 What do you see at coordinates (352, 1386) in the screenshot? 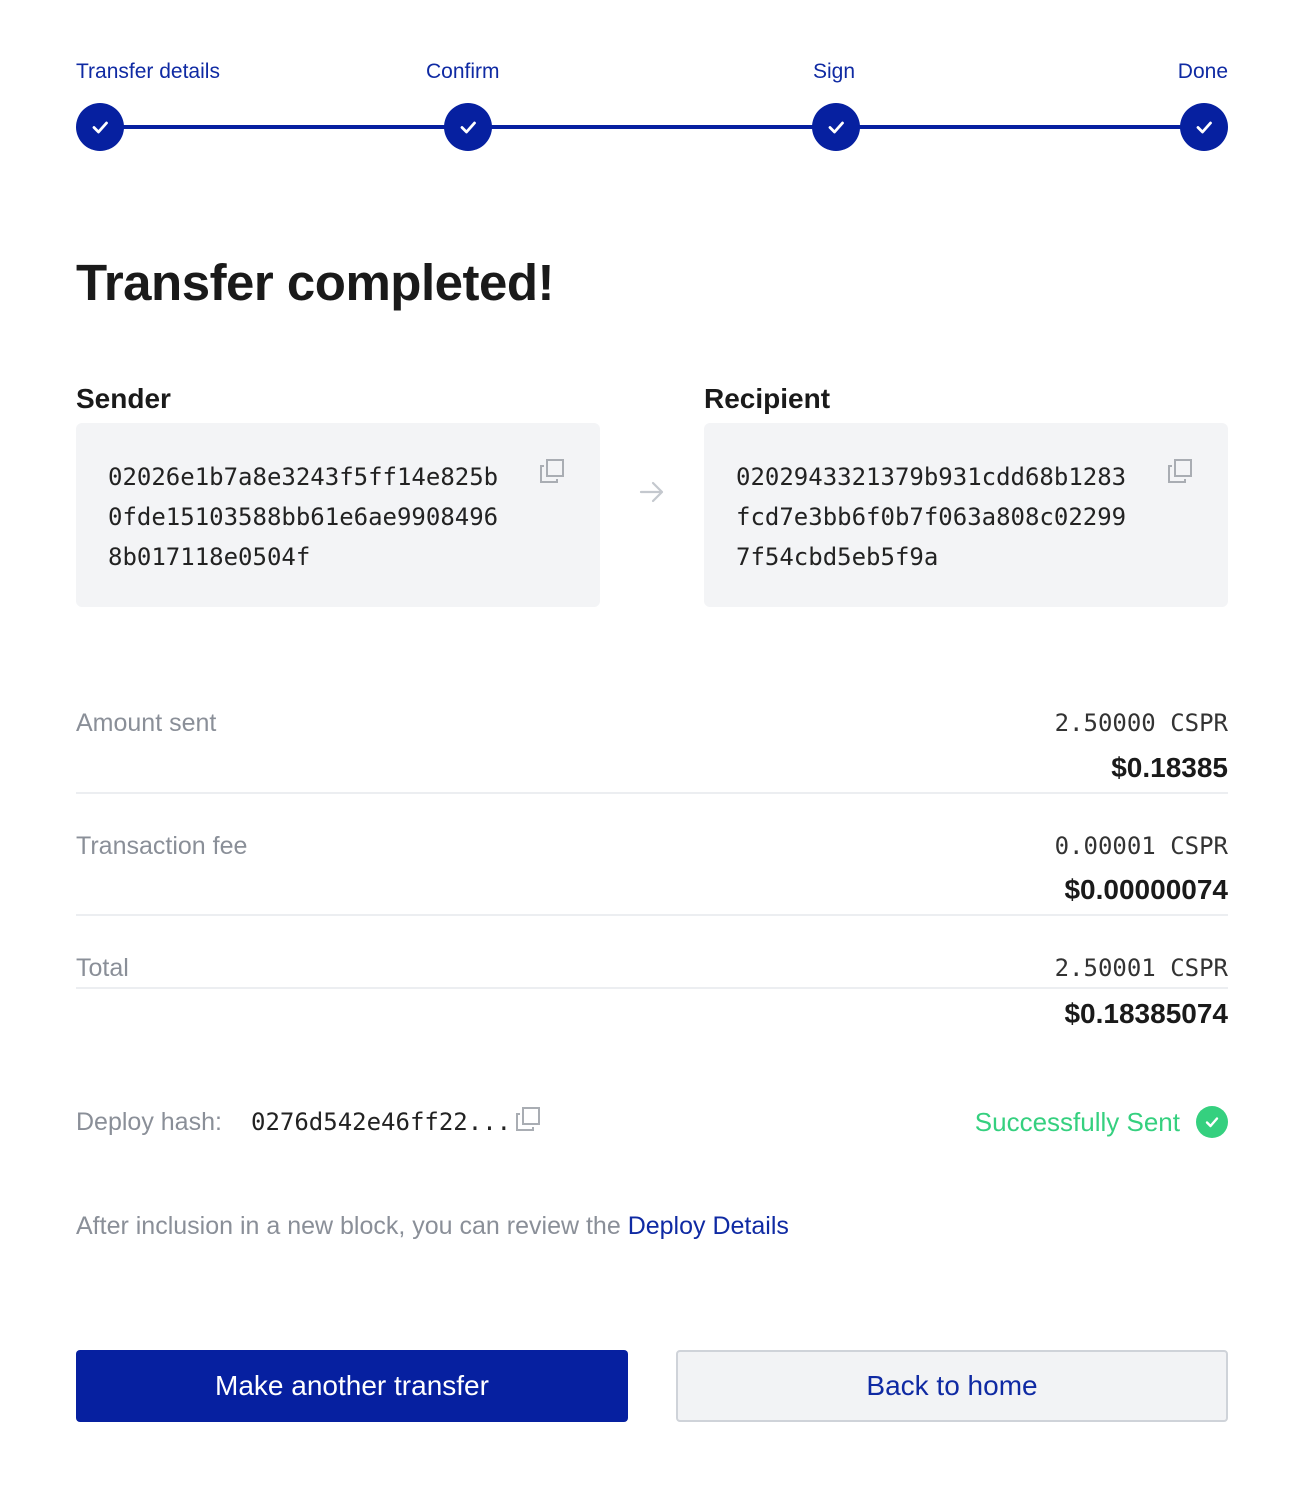
I see `make-another-transfer-button: Make another transfer` at bounding box center [352, 1386].